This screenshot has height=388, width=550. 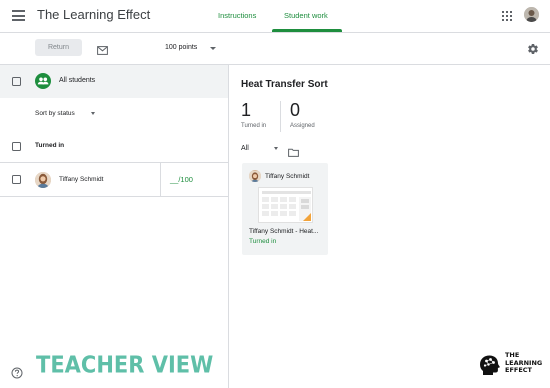 I want to click on group-icon, so click(x=43, y=81).